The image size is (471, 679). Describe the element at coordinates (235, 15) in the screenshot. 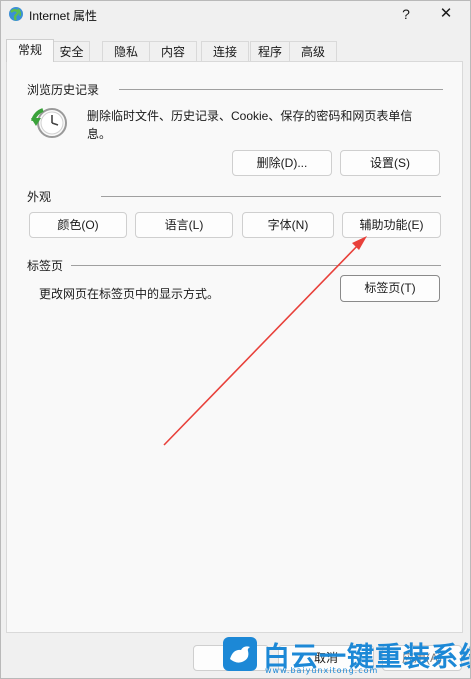

I see `title-bar: Internet 属性 ? ✕` at that location.